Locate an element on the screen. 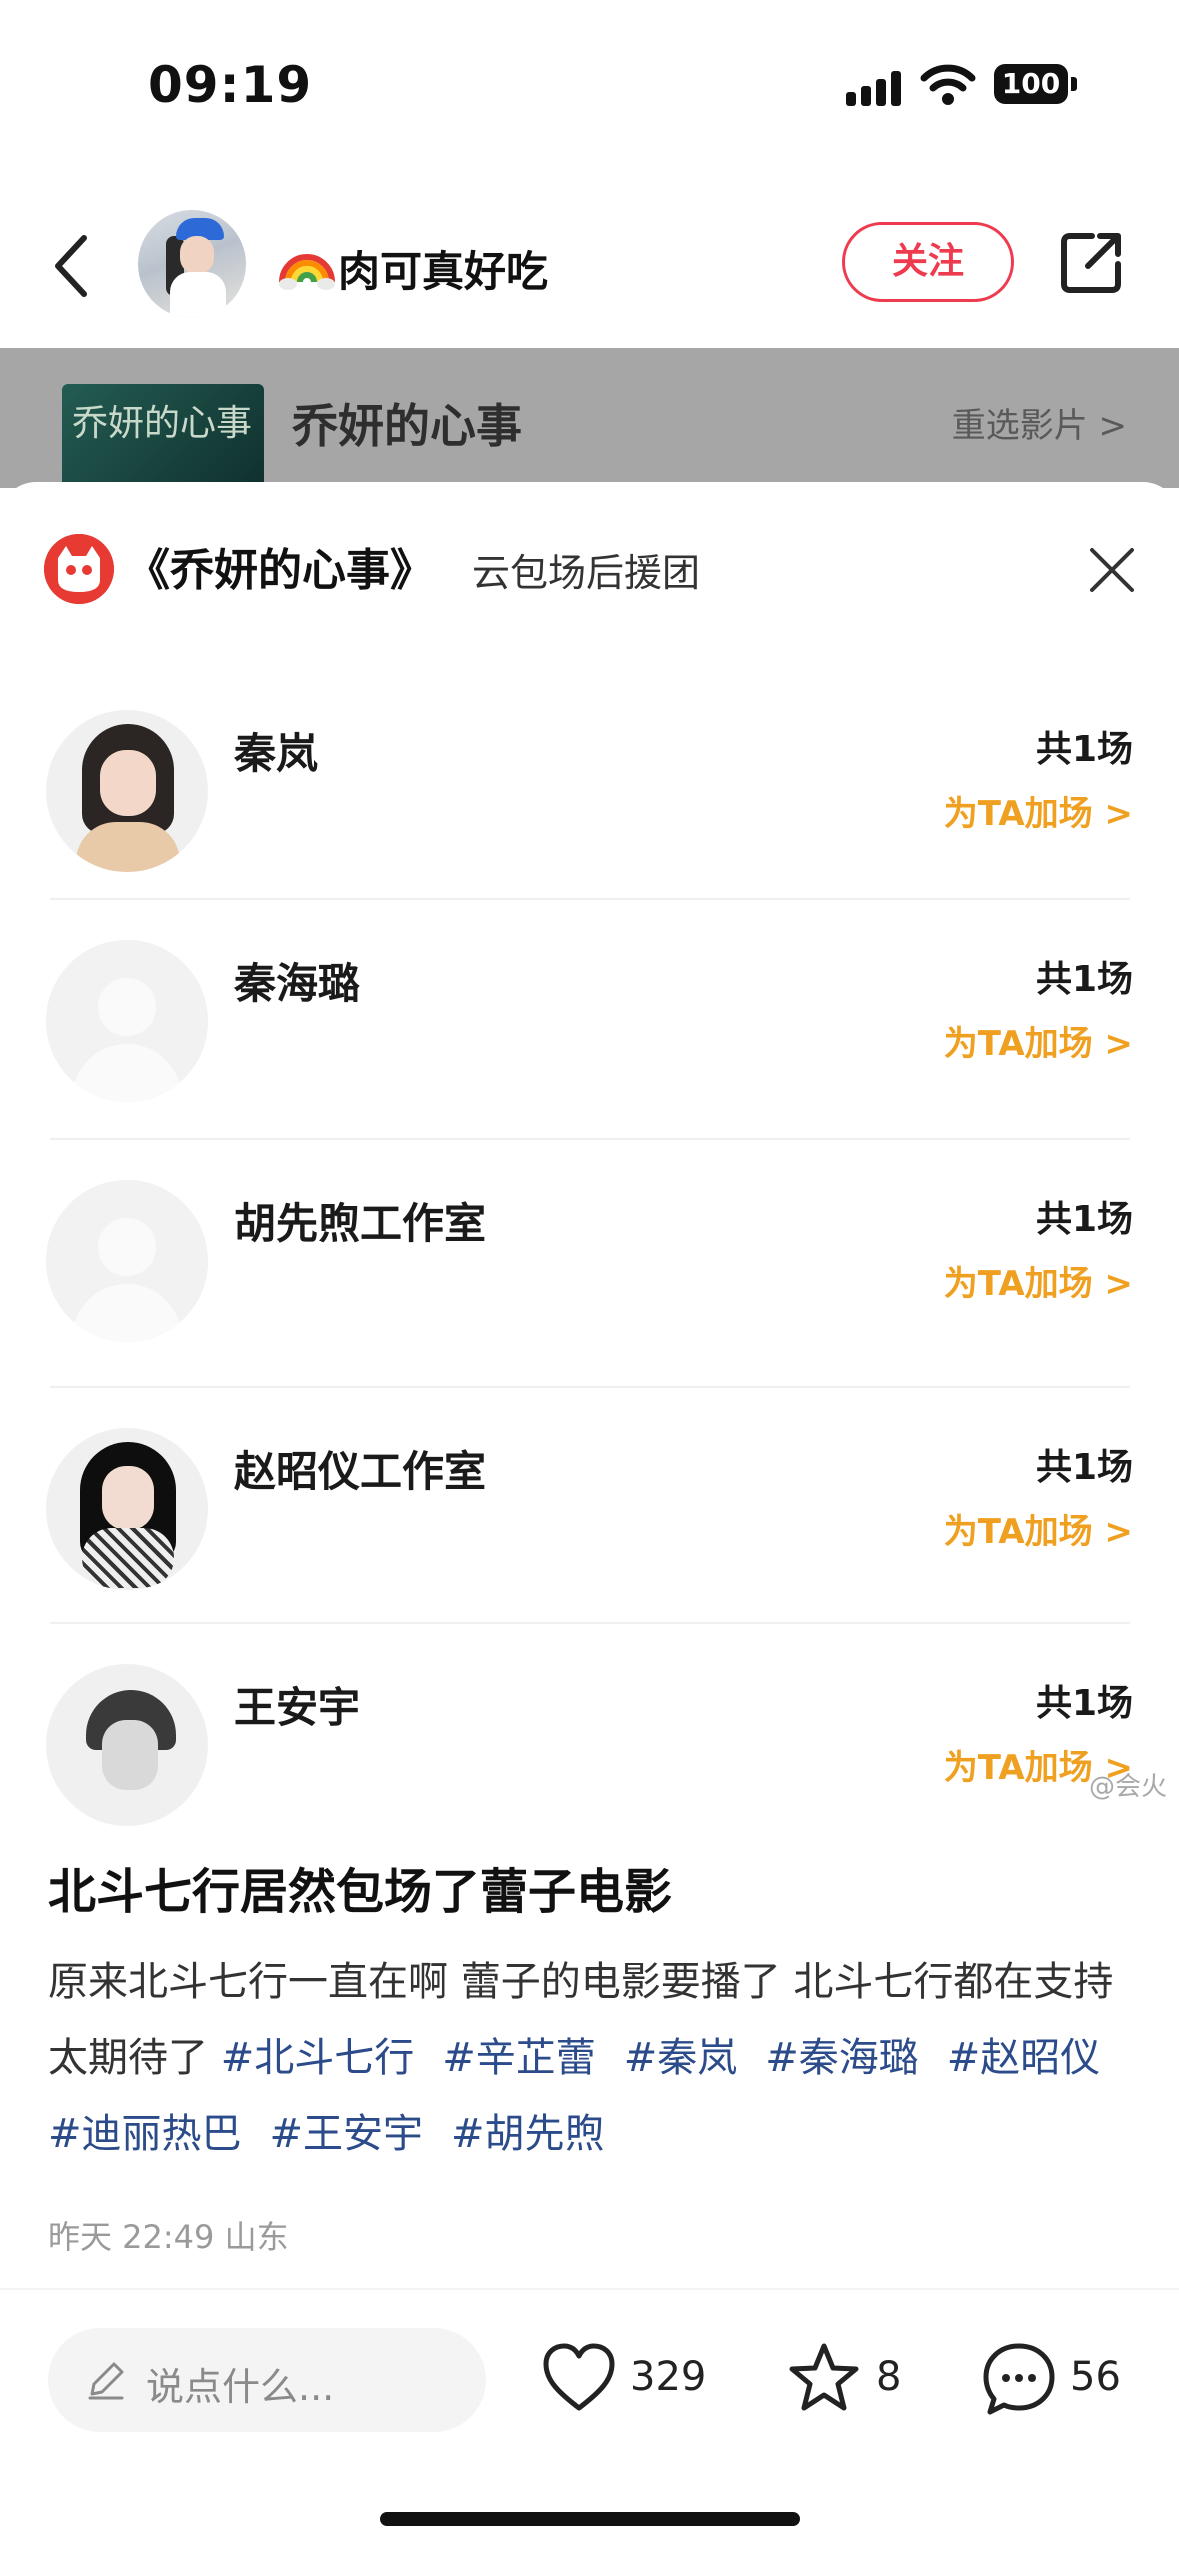 Image resolution: width=1179 pixels, height=2558 pixels. comment-bubble-icon is located at coordinates (1019, 2379).